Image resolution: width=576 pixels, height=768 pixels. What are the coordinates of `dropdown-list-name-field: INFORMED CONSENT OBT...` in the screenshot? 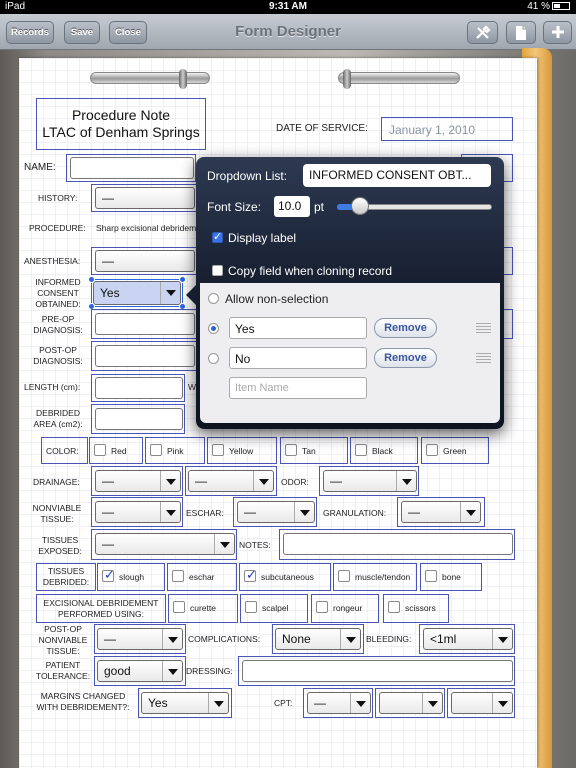 It's located at (397, 175).